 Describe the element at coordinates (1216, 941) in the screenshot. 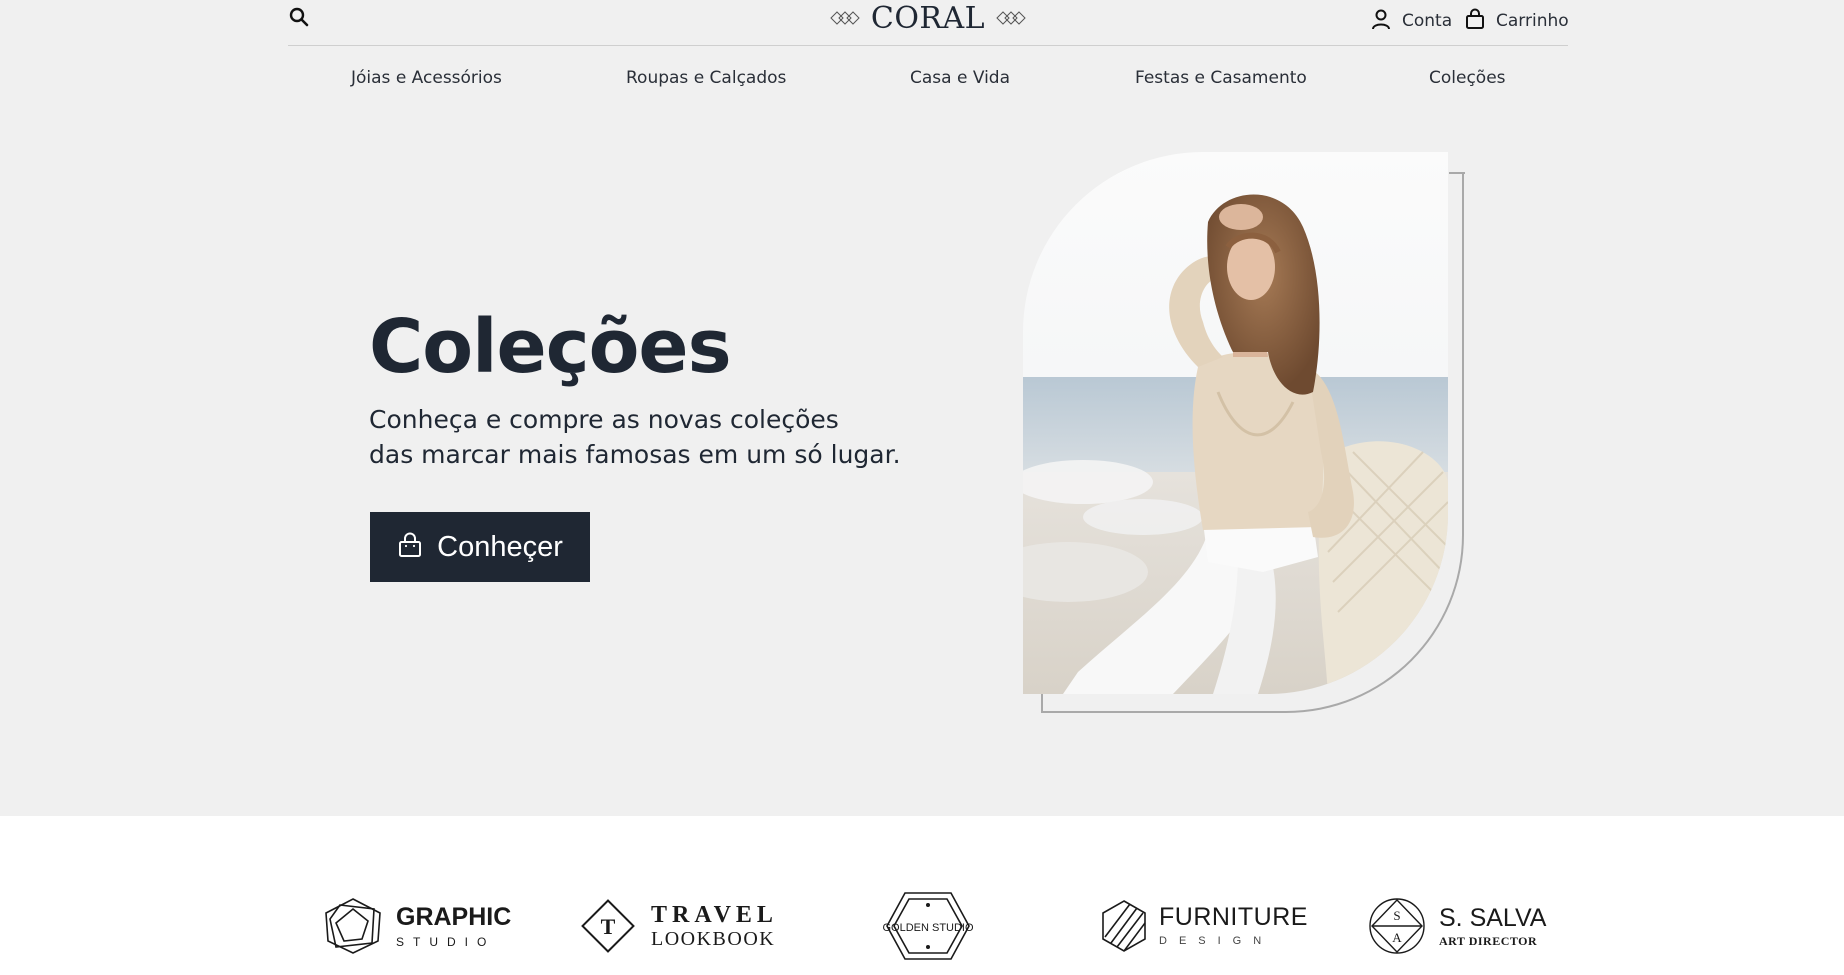

I see `furniture-design-subtitle: DESIGN` at that location.